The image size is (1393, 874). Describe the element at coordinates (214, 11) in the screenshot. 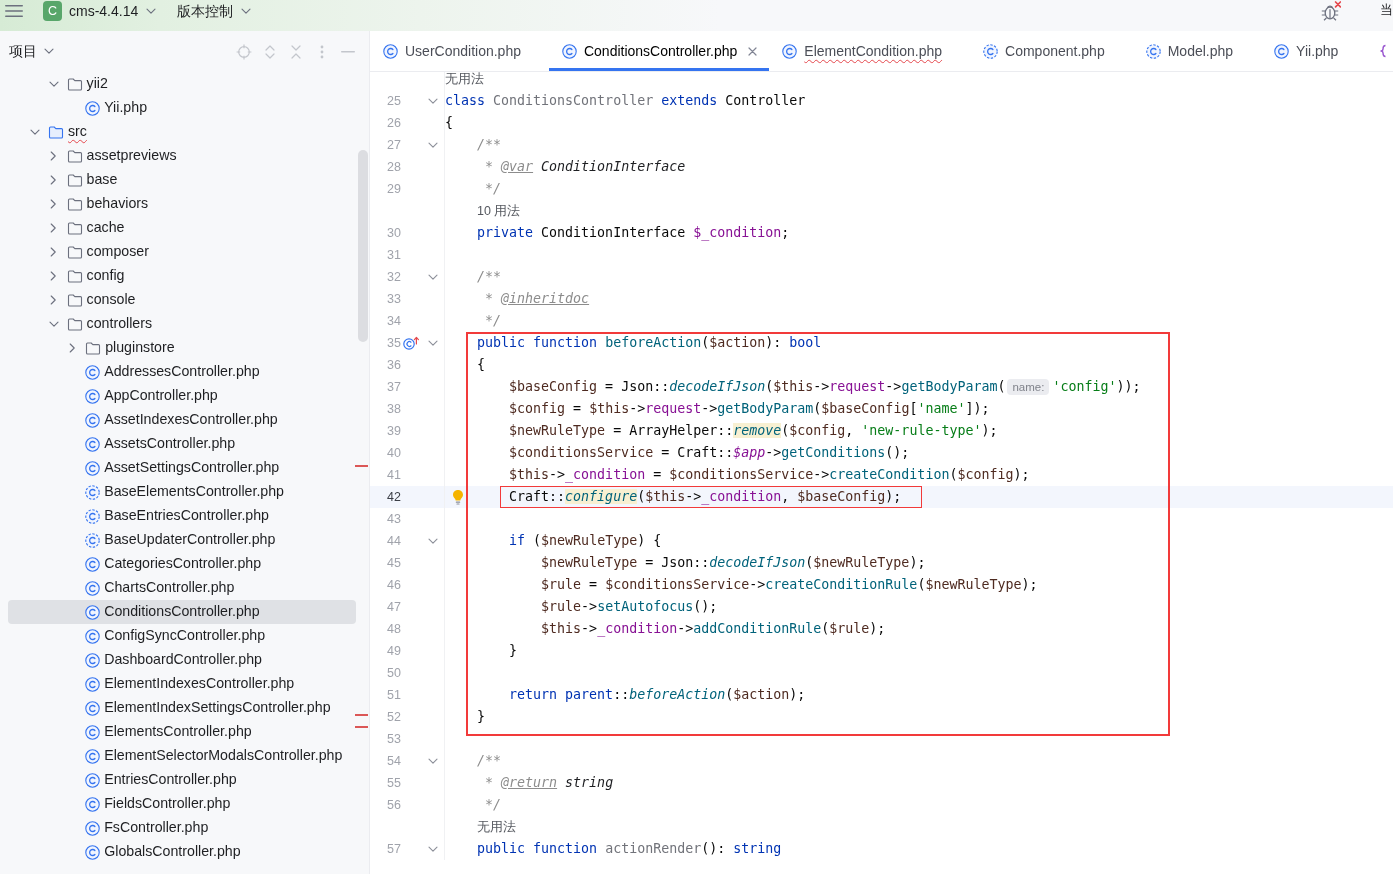

I see `vcs-dropdown: 版本控制` at that location.